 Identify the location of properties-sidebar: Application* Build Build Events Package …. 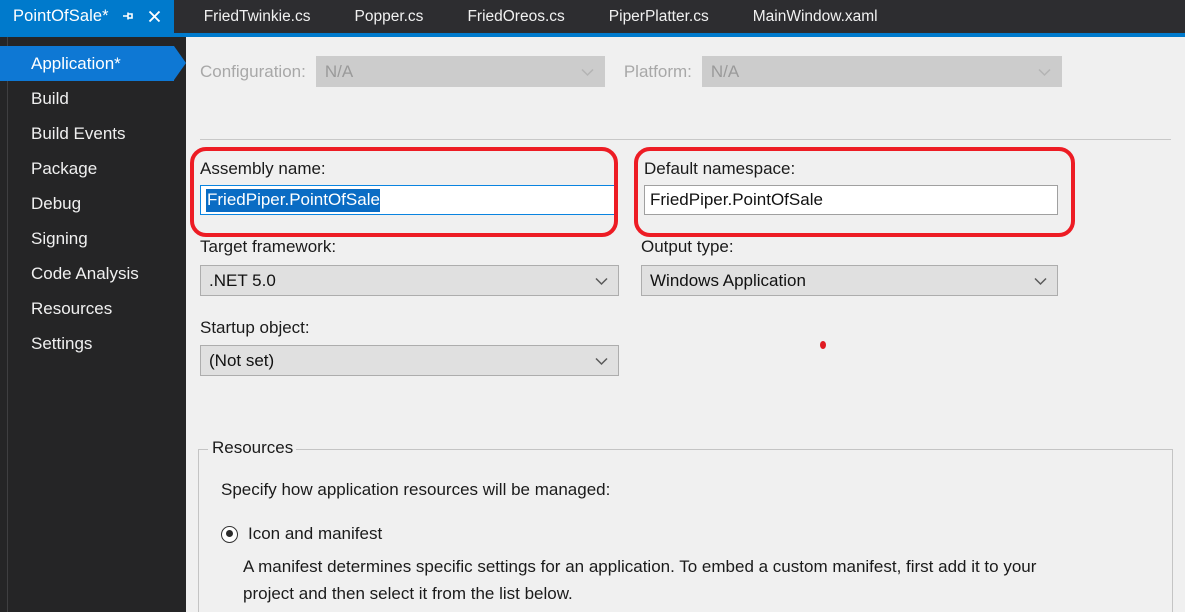
(93, 324).